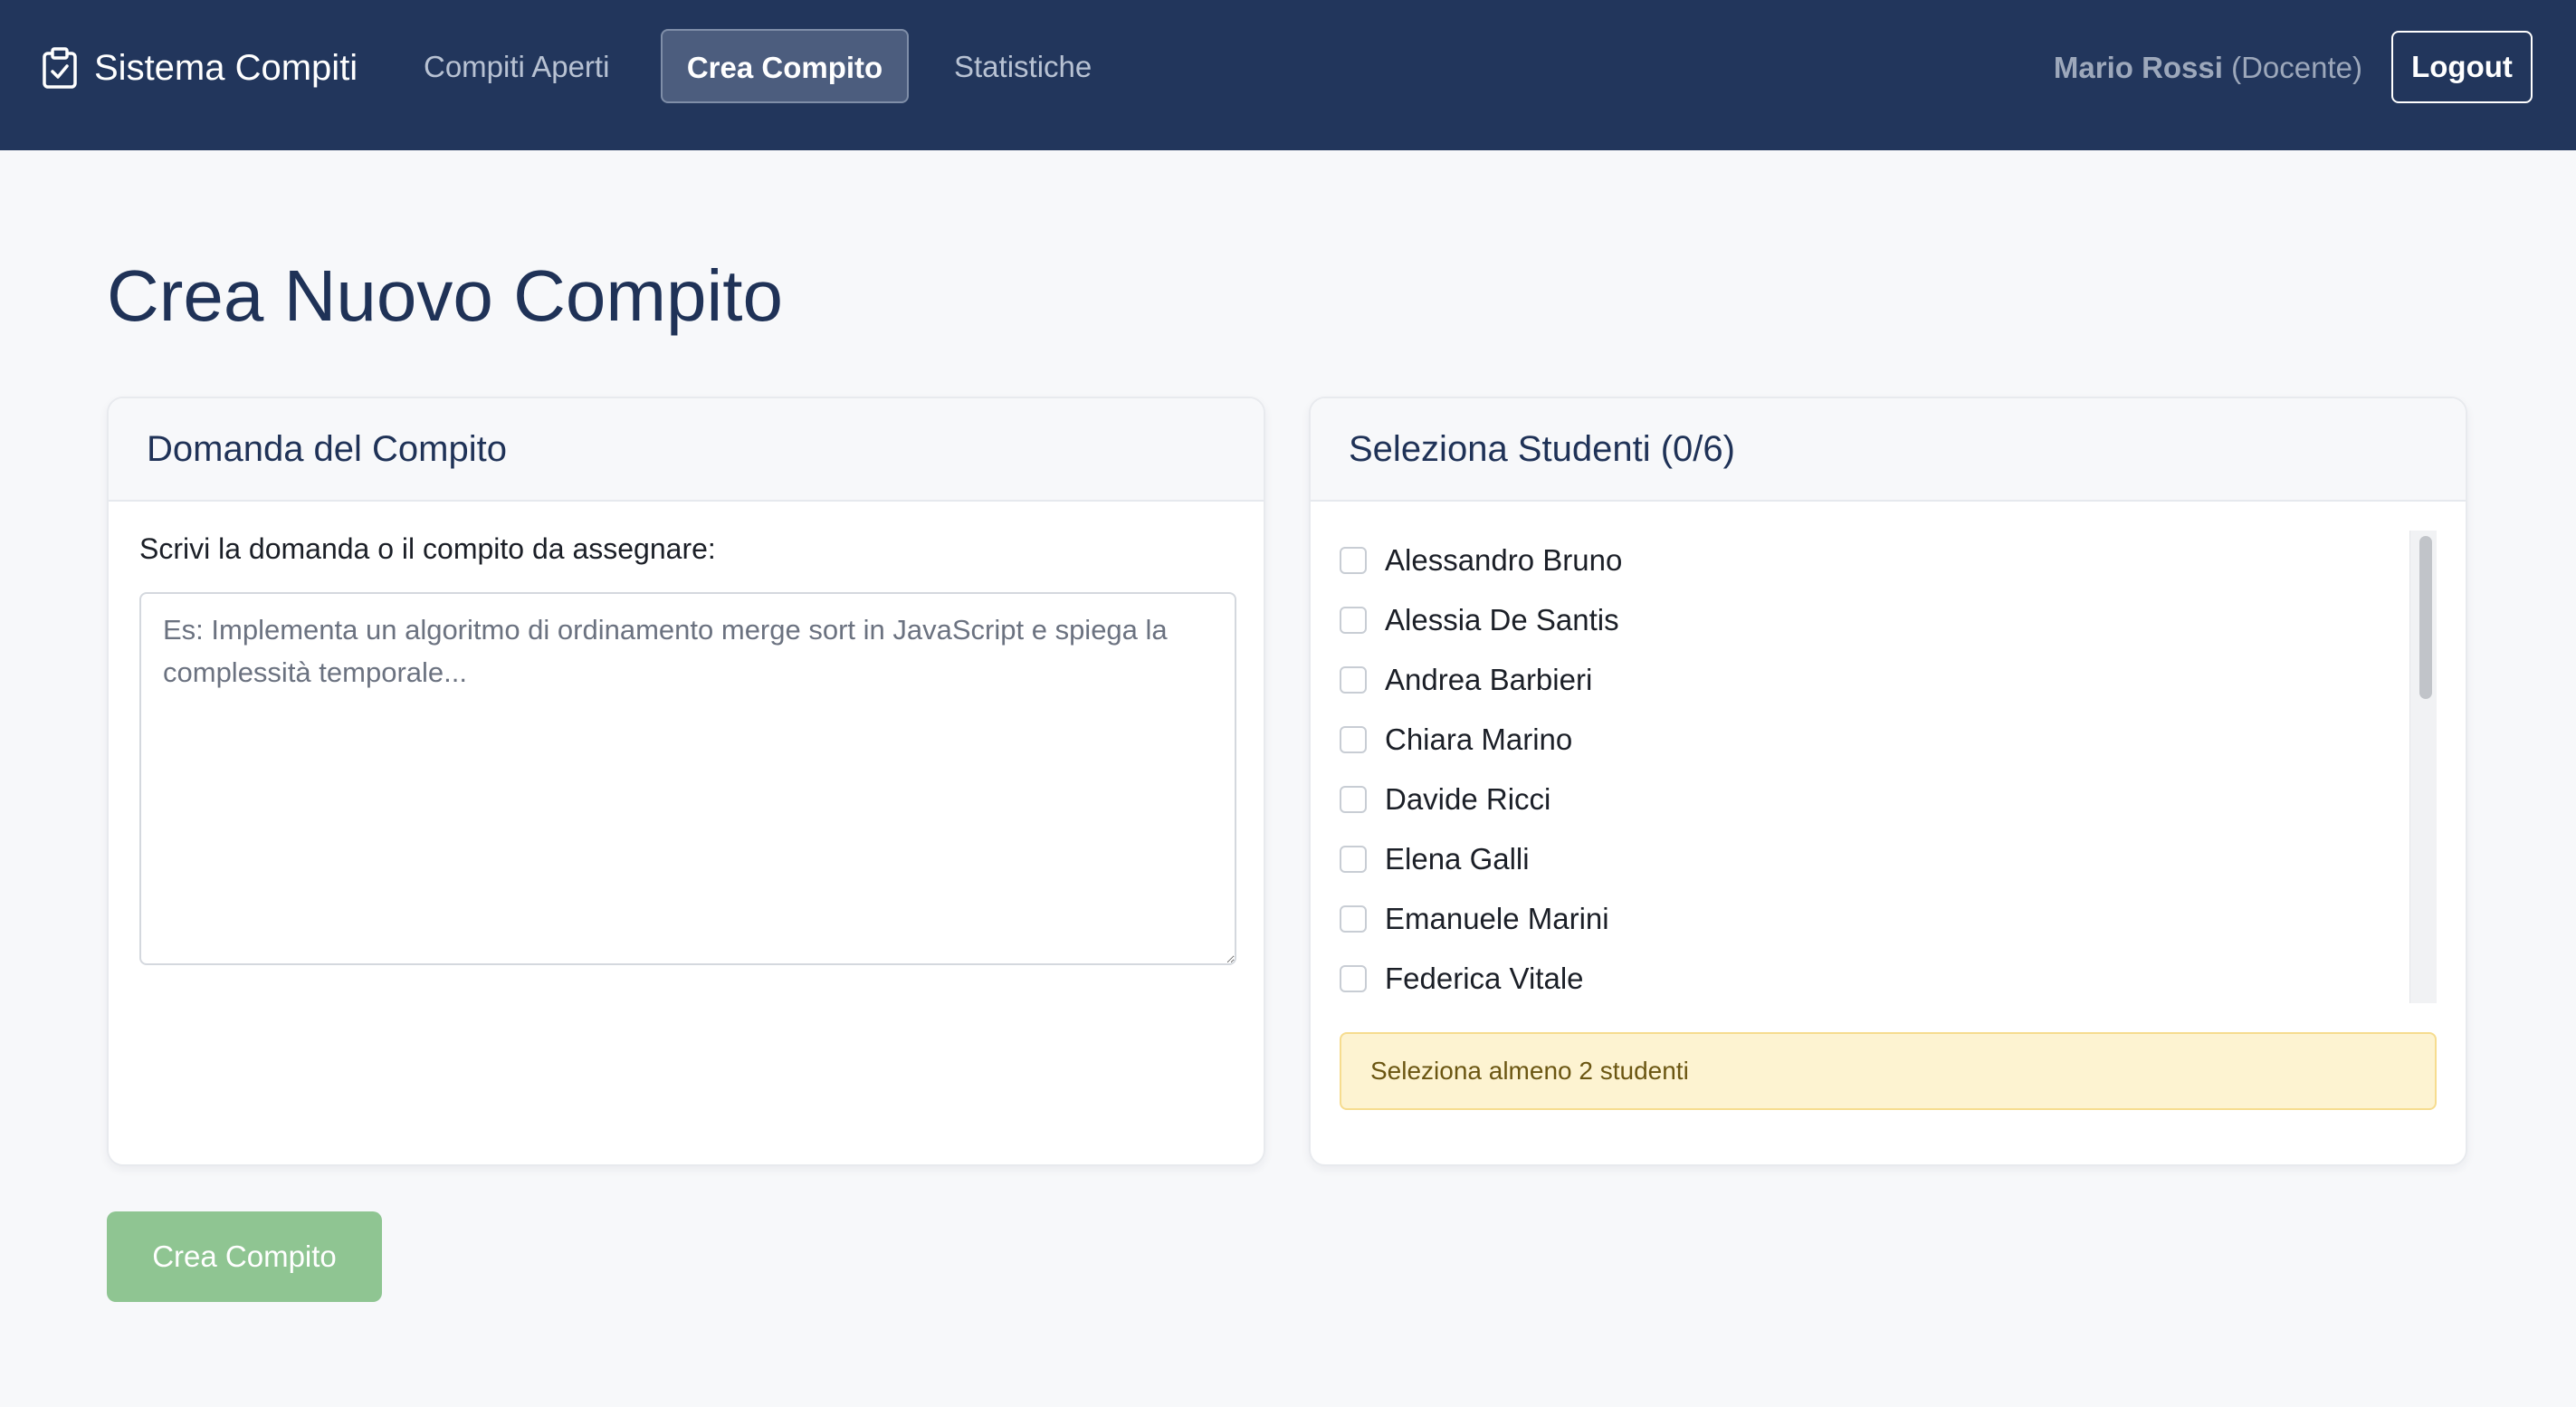 The width and height of the screenshot is (2576, 1407). I want to click on logout-button: Logout, so click(2462, 67).